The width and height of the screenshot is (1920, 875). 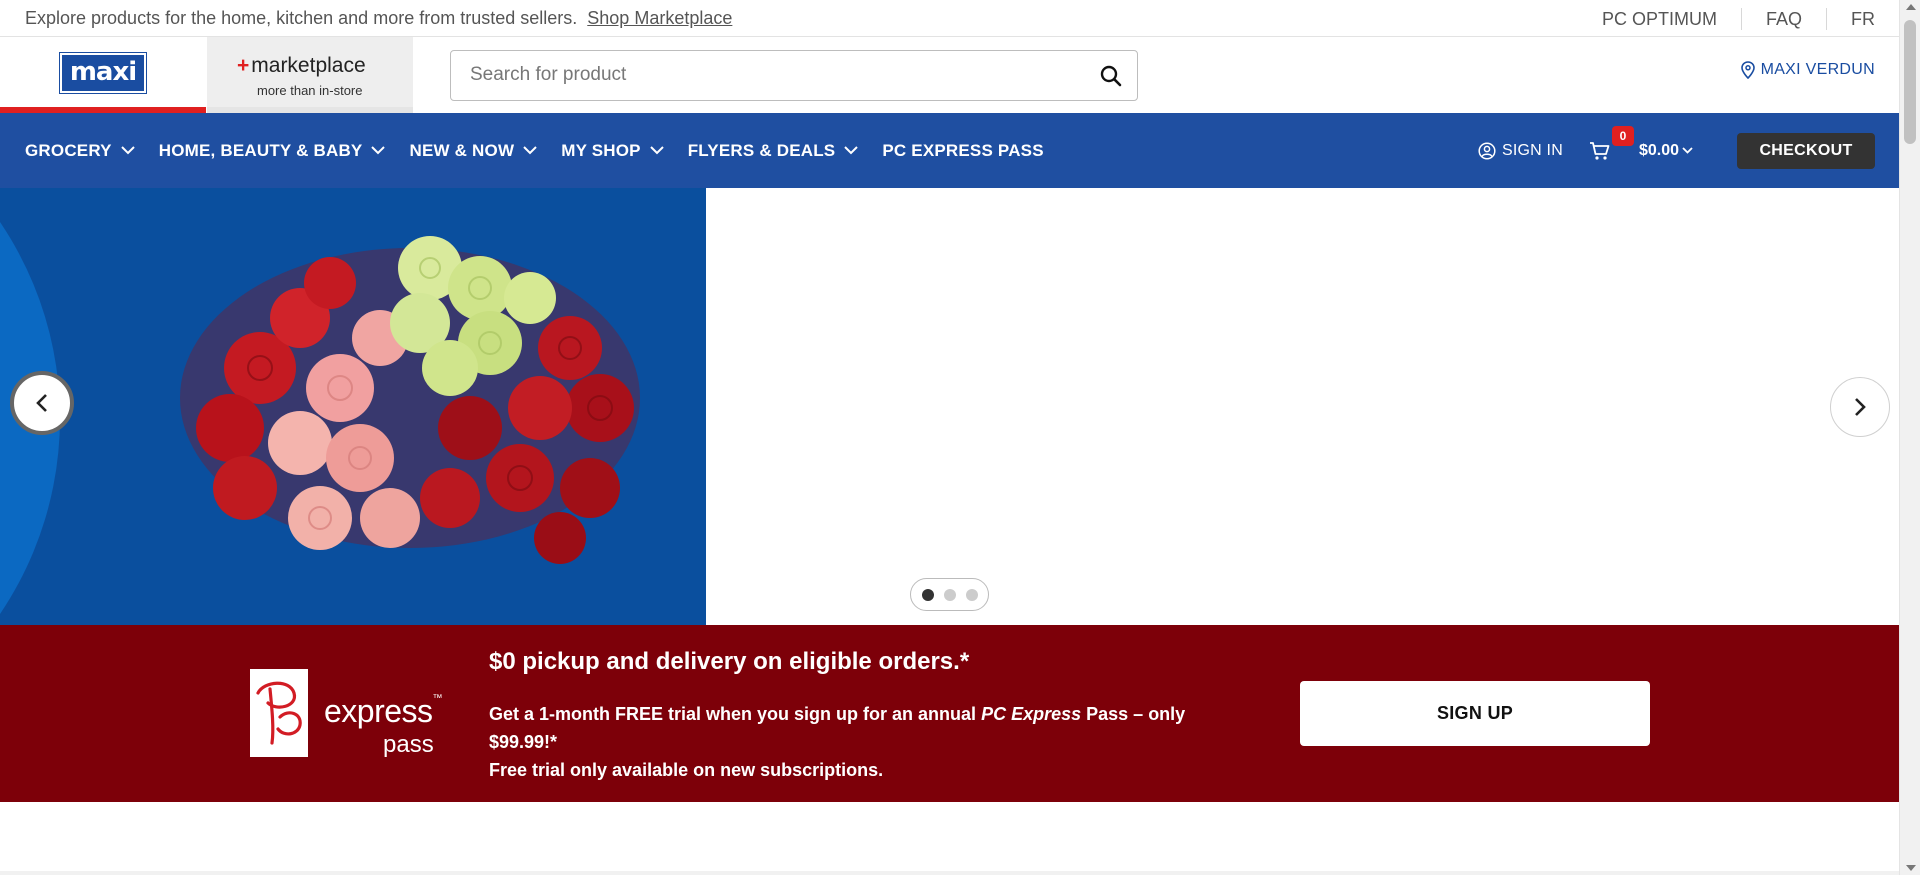 I want to click on checkout-button: CHECKOUT, so click(x=1806, y=150).